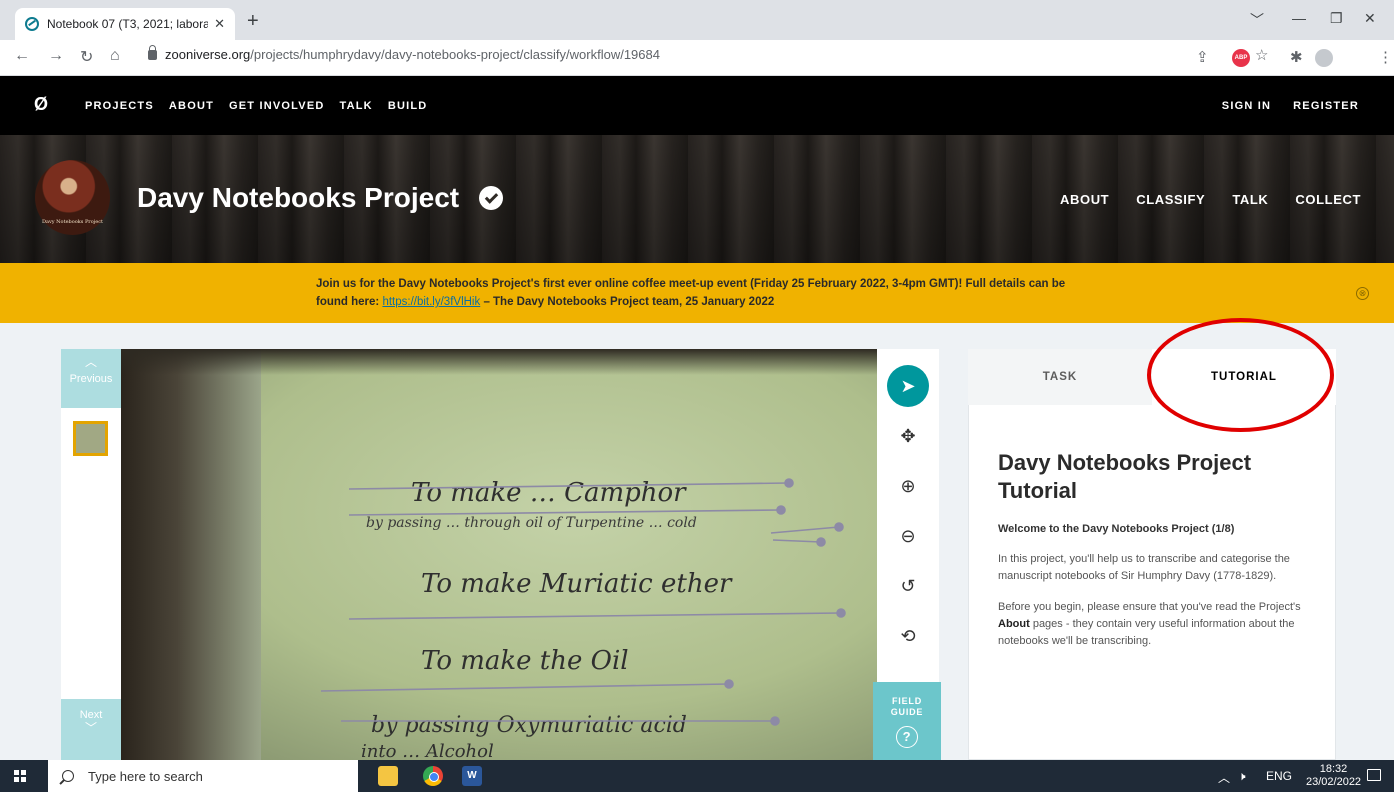 This screenshot has width=1394, height=792. I want to click on back-arrow-icon: ←, so click(22, 56).